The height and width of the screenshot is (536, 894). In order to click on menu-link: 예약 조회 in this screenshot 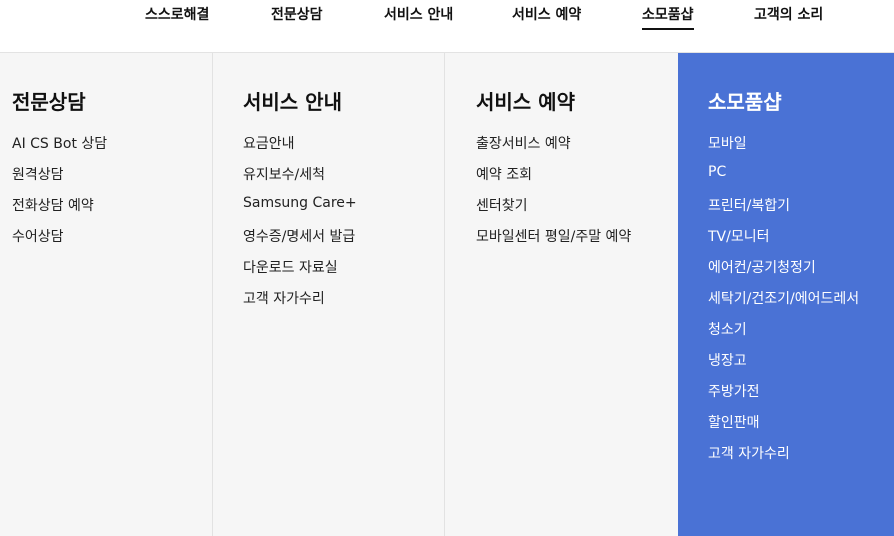, I will do `click(553, 179)`.